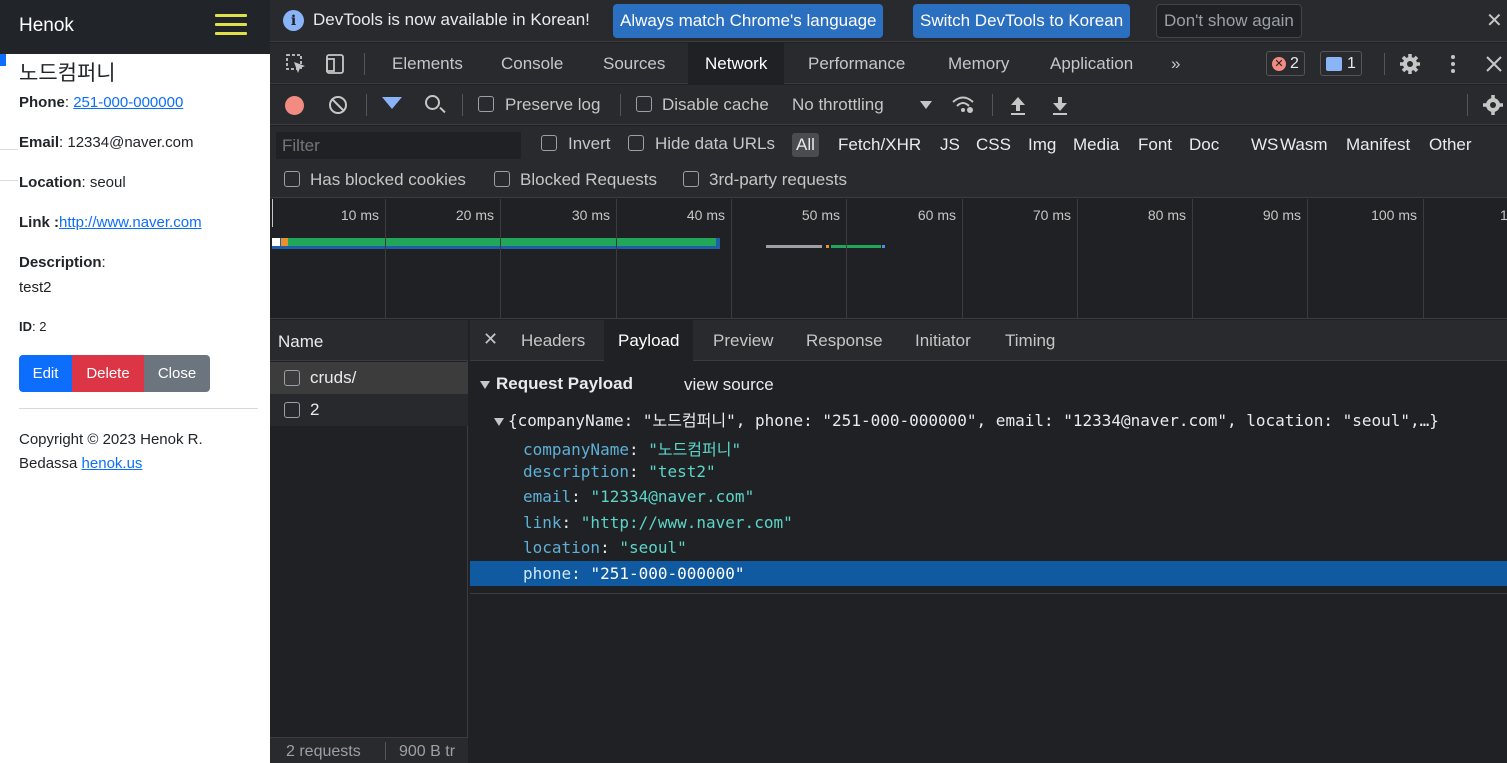  Describe the element at coordinates (392, 103) in the screenshot. I see `filter-funnel-icon` at that location.